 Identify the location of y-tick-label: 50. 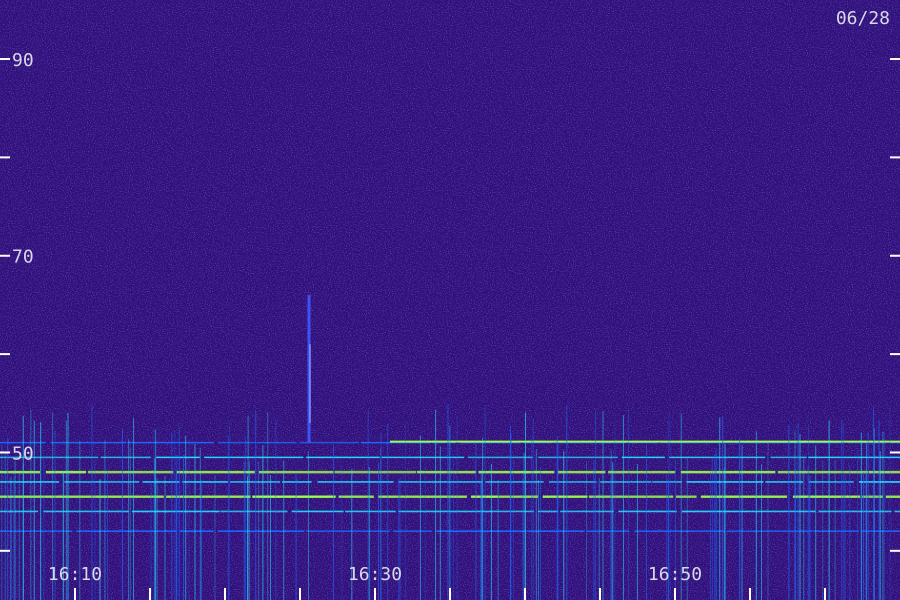
(23, 453).